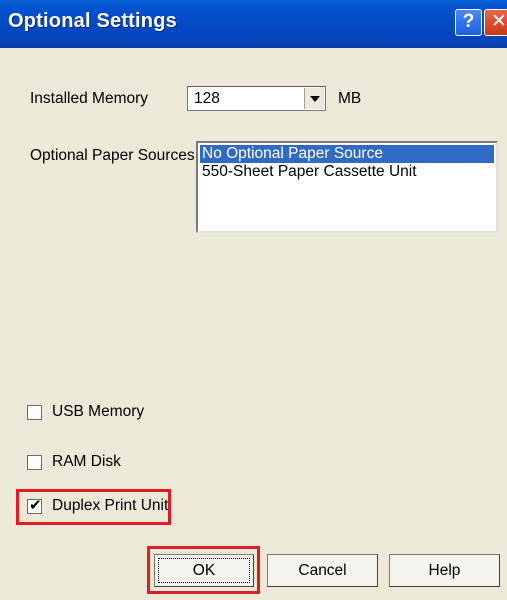  I want to click on usb-memory-label: USB Memory, so click(98, 411).